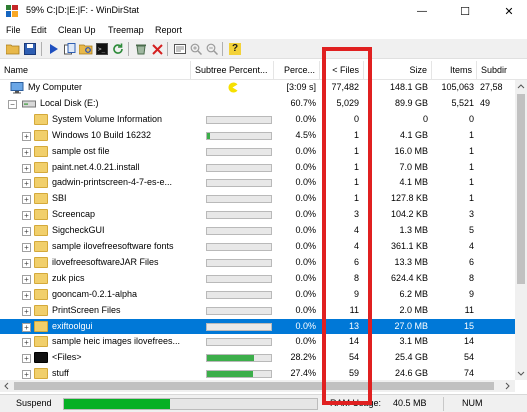 This screenshot has width=527, height=412. I want to click on close-icon: ✕, so click(509, 11).